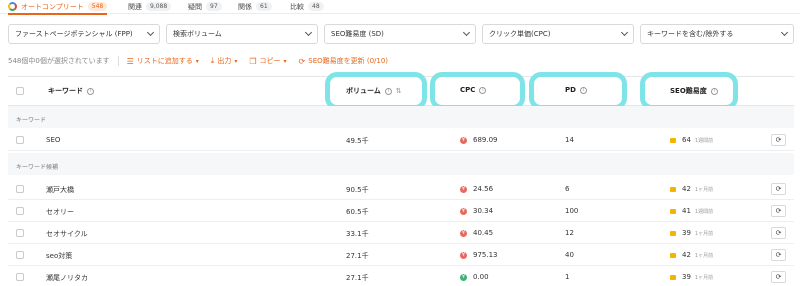 This screenshot has width=800, height=286. I want to click on export-button: ⤓ 出力 ▾, so click(224, 61).